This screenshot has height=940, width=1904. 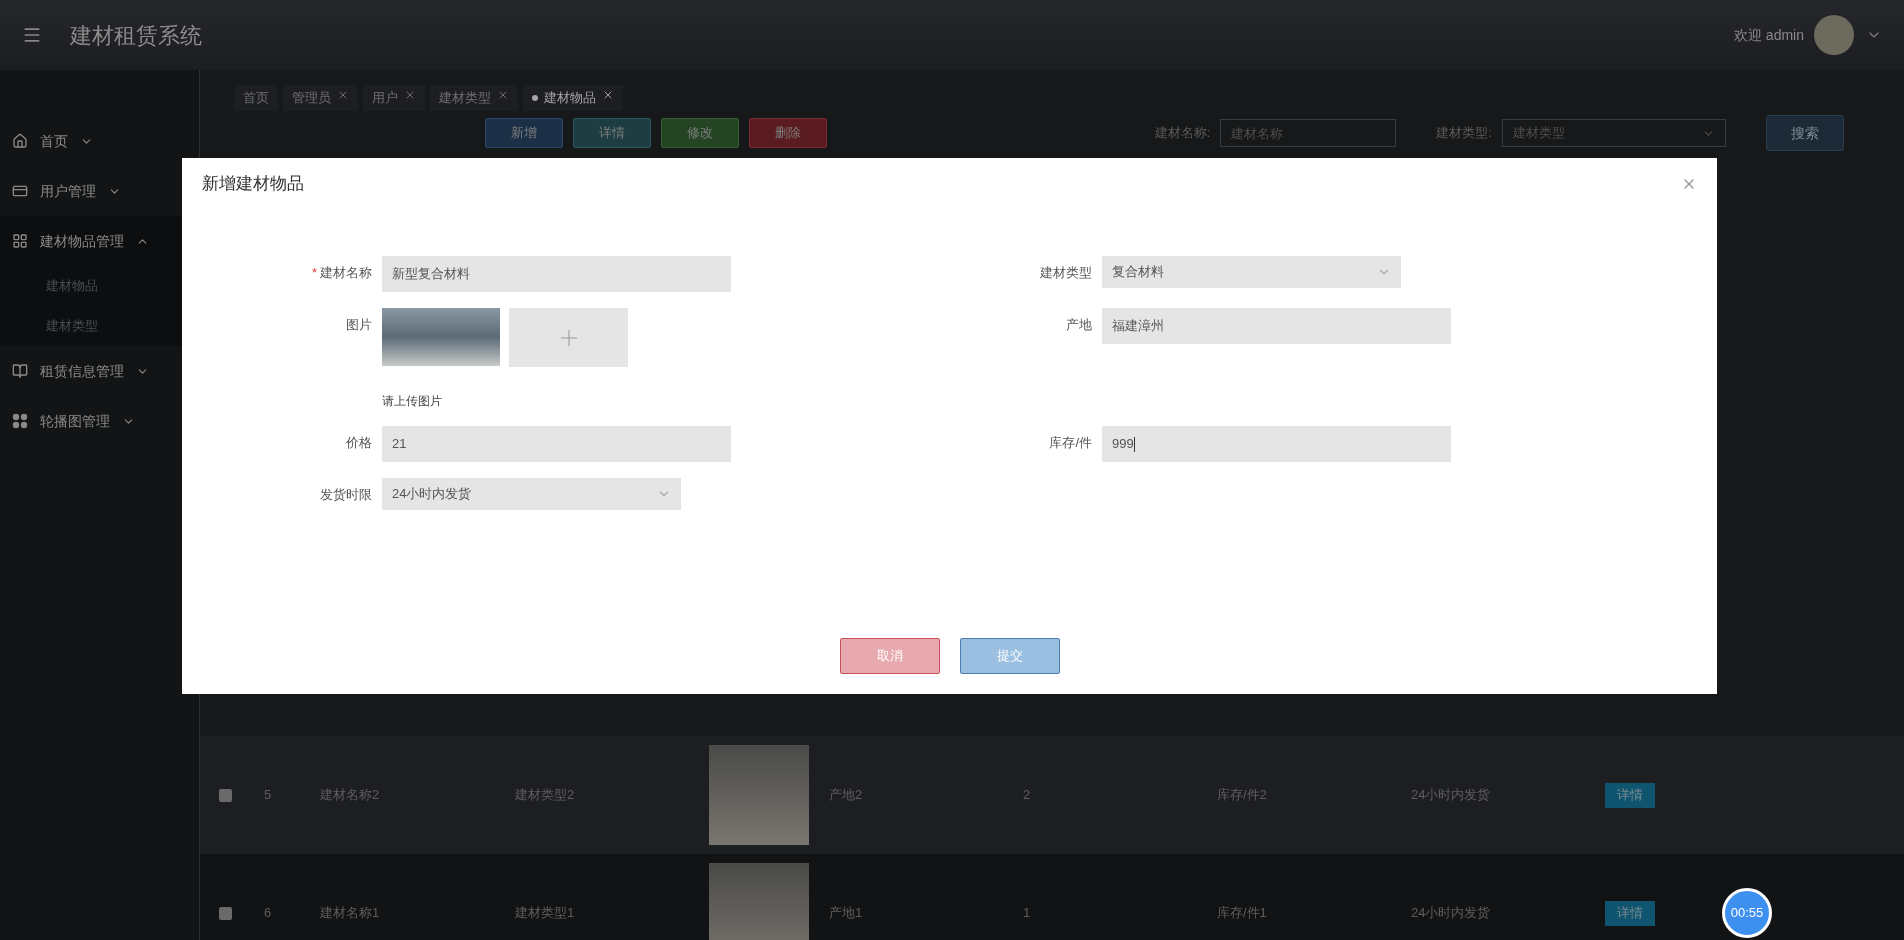 What do you see at coordinates (788, 133) in the screenshot?
I see `toolbar-button: 删除` at bounding box center [788, 133].